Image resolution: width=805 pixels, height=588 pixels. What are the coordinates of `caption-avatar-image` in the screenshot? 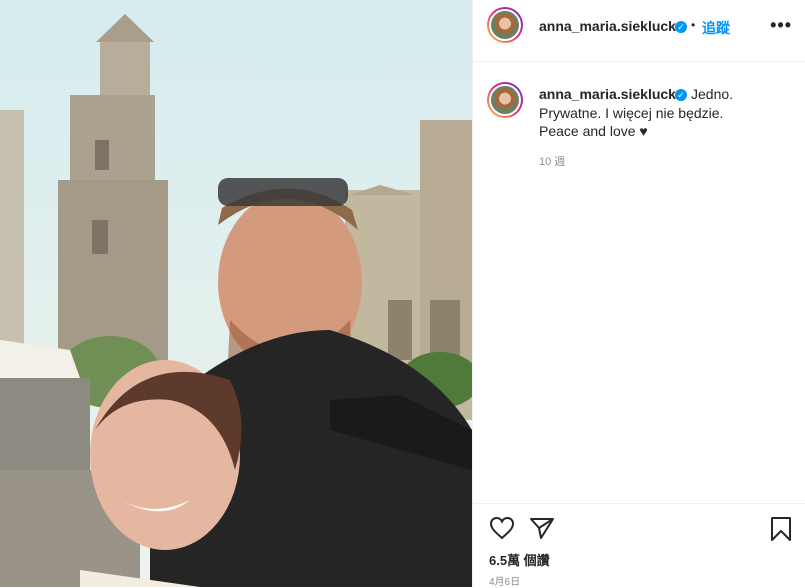 It's located at (505, 100).